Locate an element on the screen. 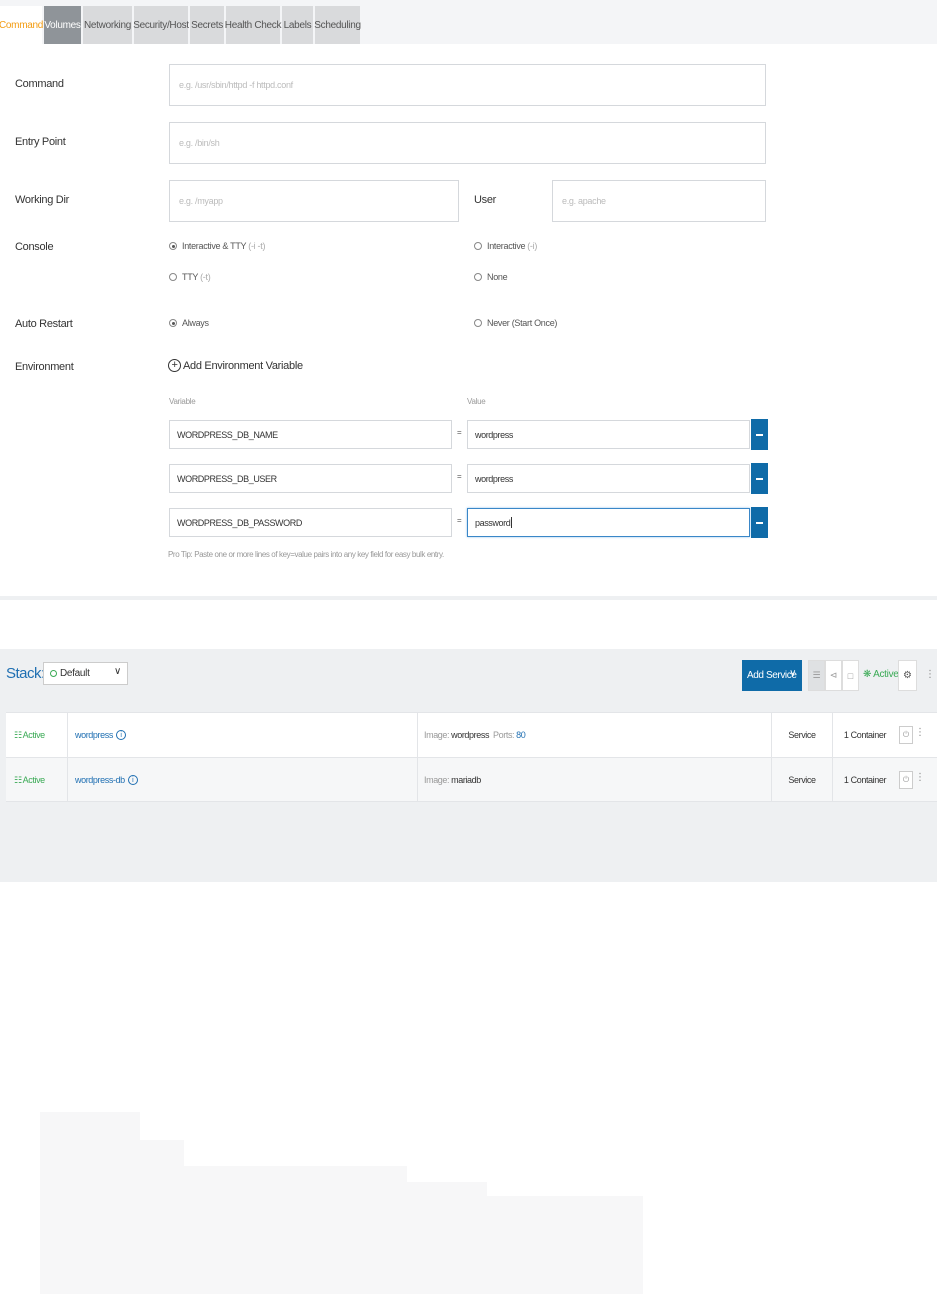 The width and height of the screenshot is (937, 1294). console-option-interactive-tty: Interactive & TTY (-i -t) is located at coordinates (217, 246).